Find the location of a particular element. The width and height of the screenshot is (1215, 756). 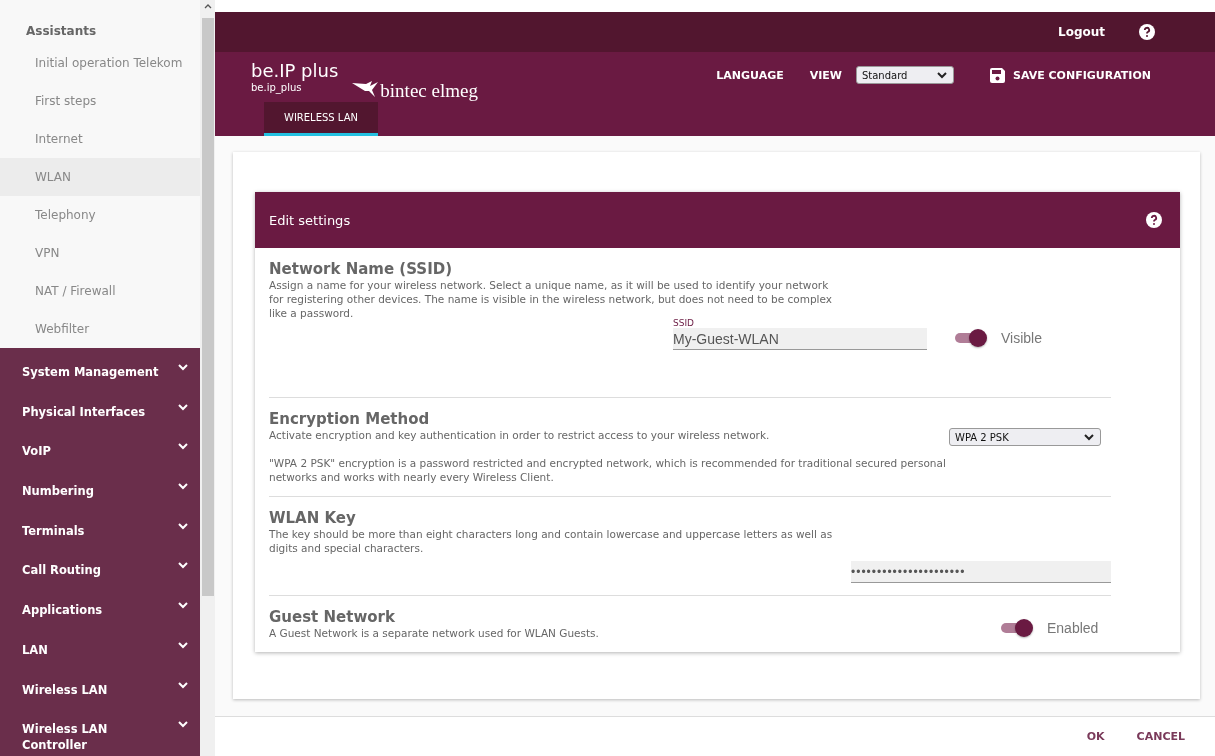

ok-button: OK is located at coordinates (1095, 736).